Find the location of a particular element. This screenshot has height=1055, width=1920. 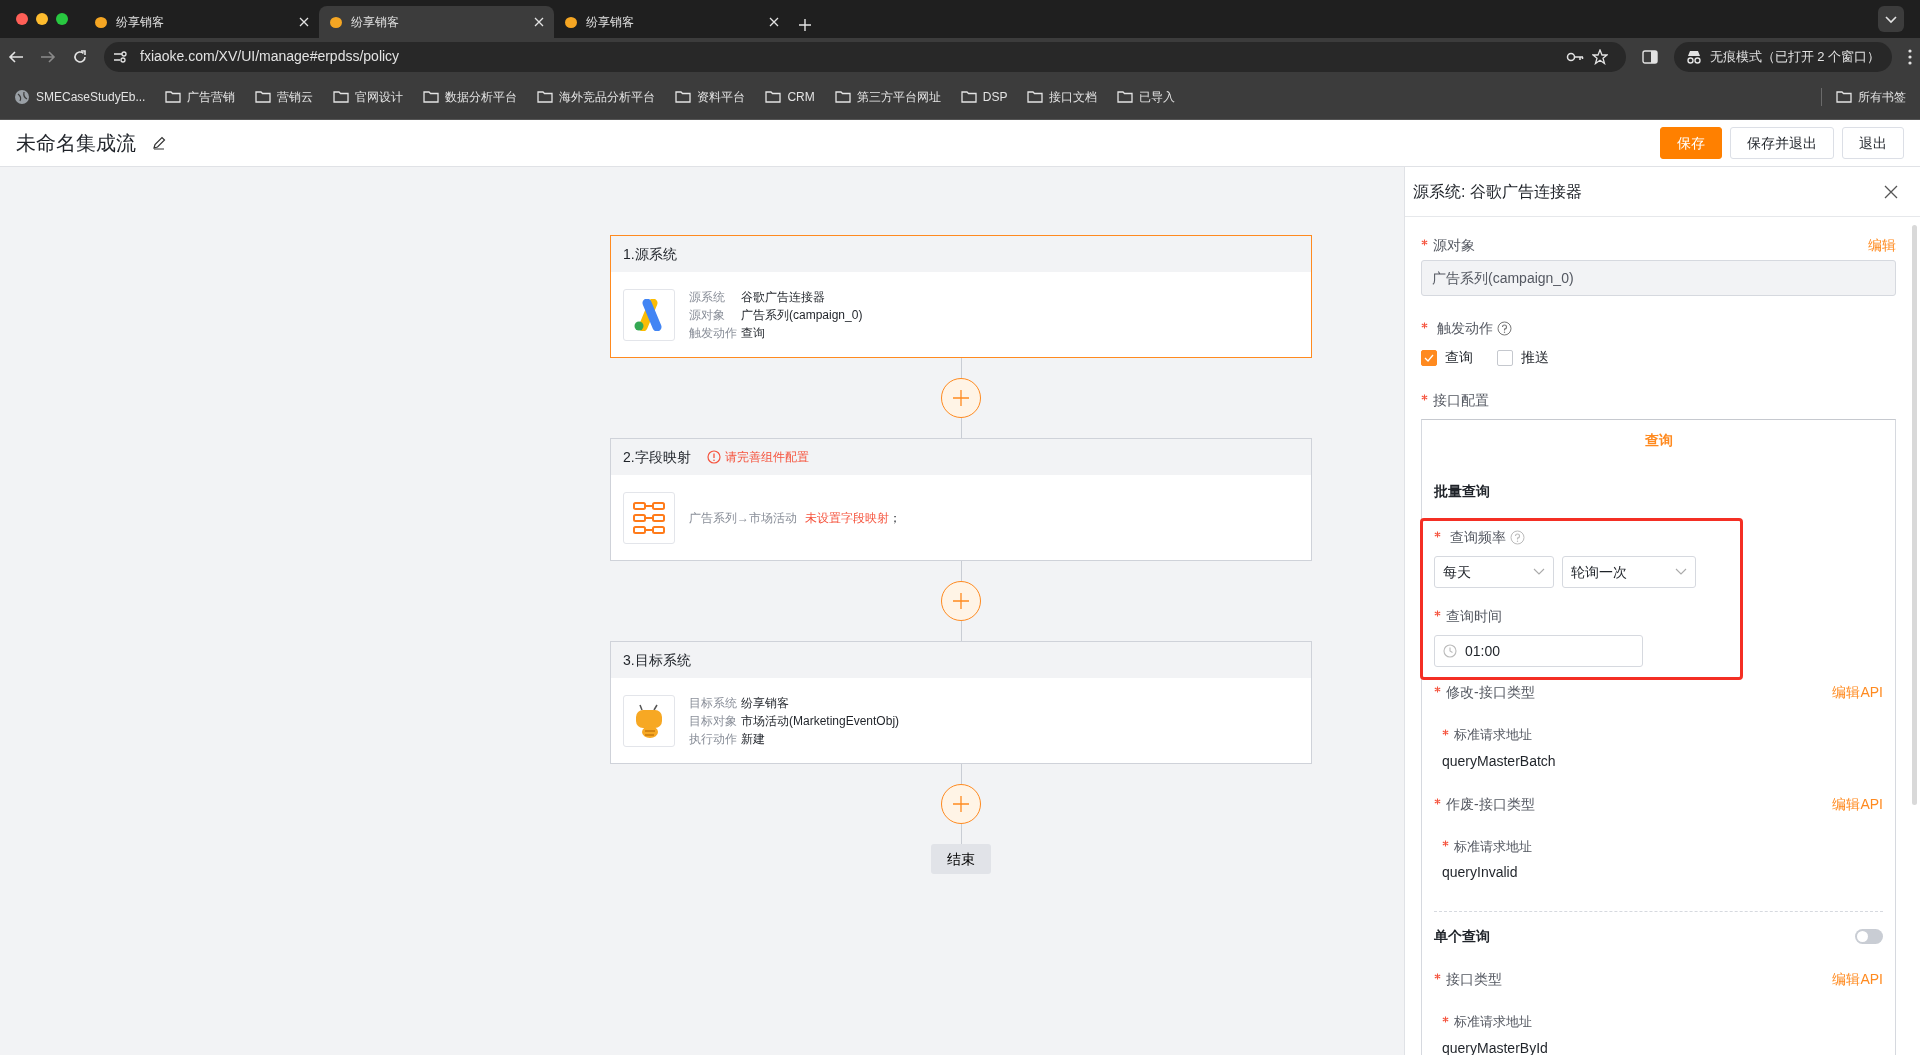

section-title: 批量查询 is located at coordinates (1462, 492).